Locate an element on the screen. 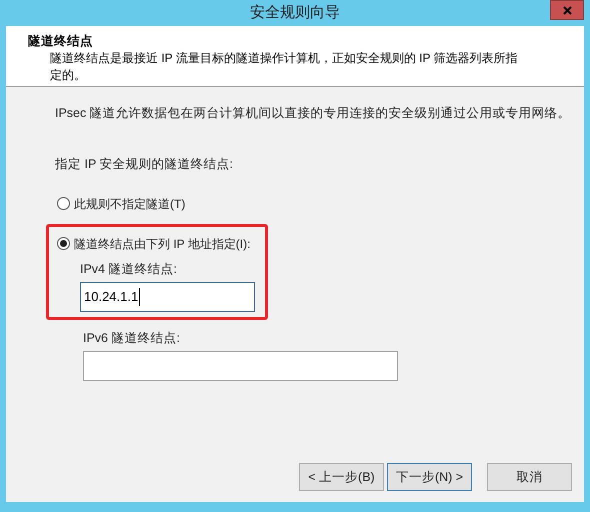 This screenshot has height=512, width=590. close-icon is located at coordinates (567, 10).